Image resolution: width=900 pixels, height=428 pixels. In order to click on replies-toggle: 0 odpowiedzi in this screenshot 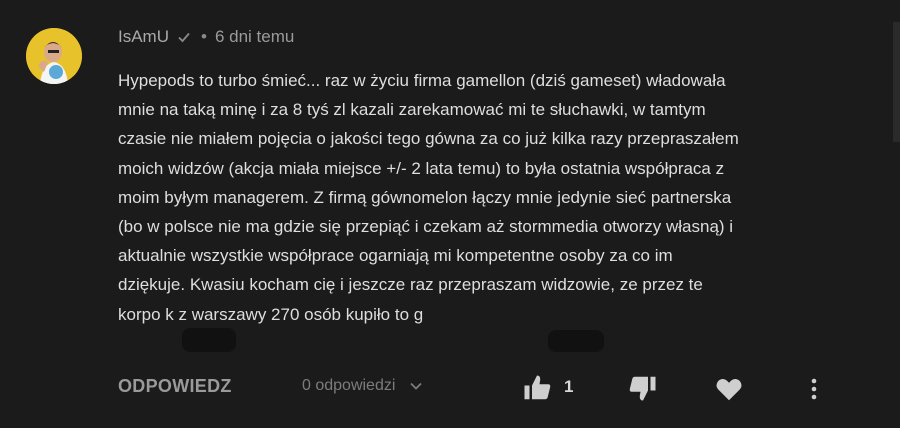, I will do `click(362, 386)`.